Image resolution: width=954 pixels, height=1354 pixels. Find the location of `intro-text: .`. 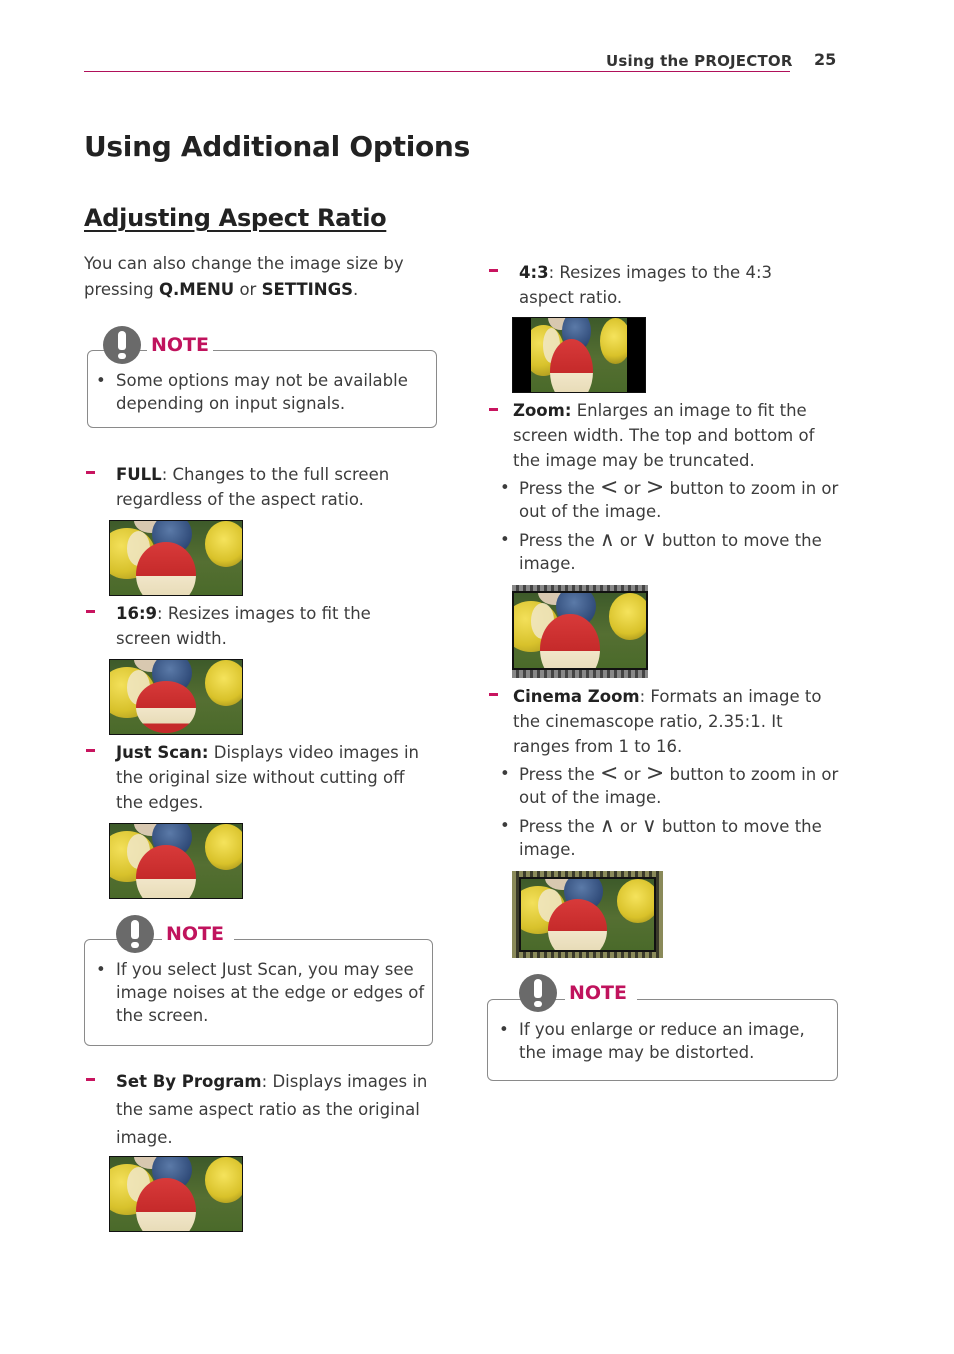

intro-text: . is located at coordinates (356, 289).